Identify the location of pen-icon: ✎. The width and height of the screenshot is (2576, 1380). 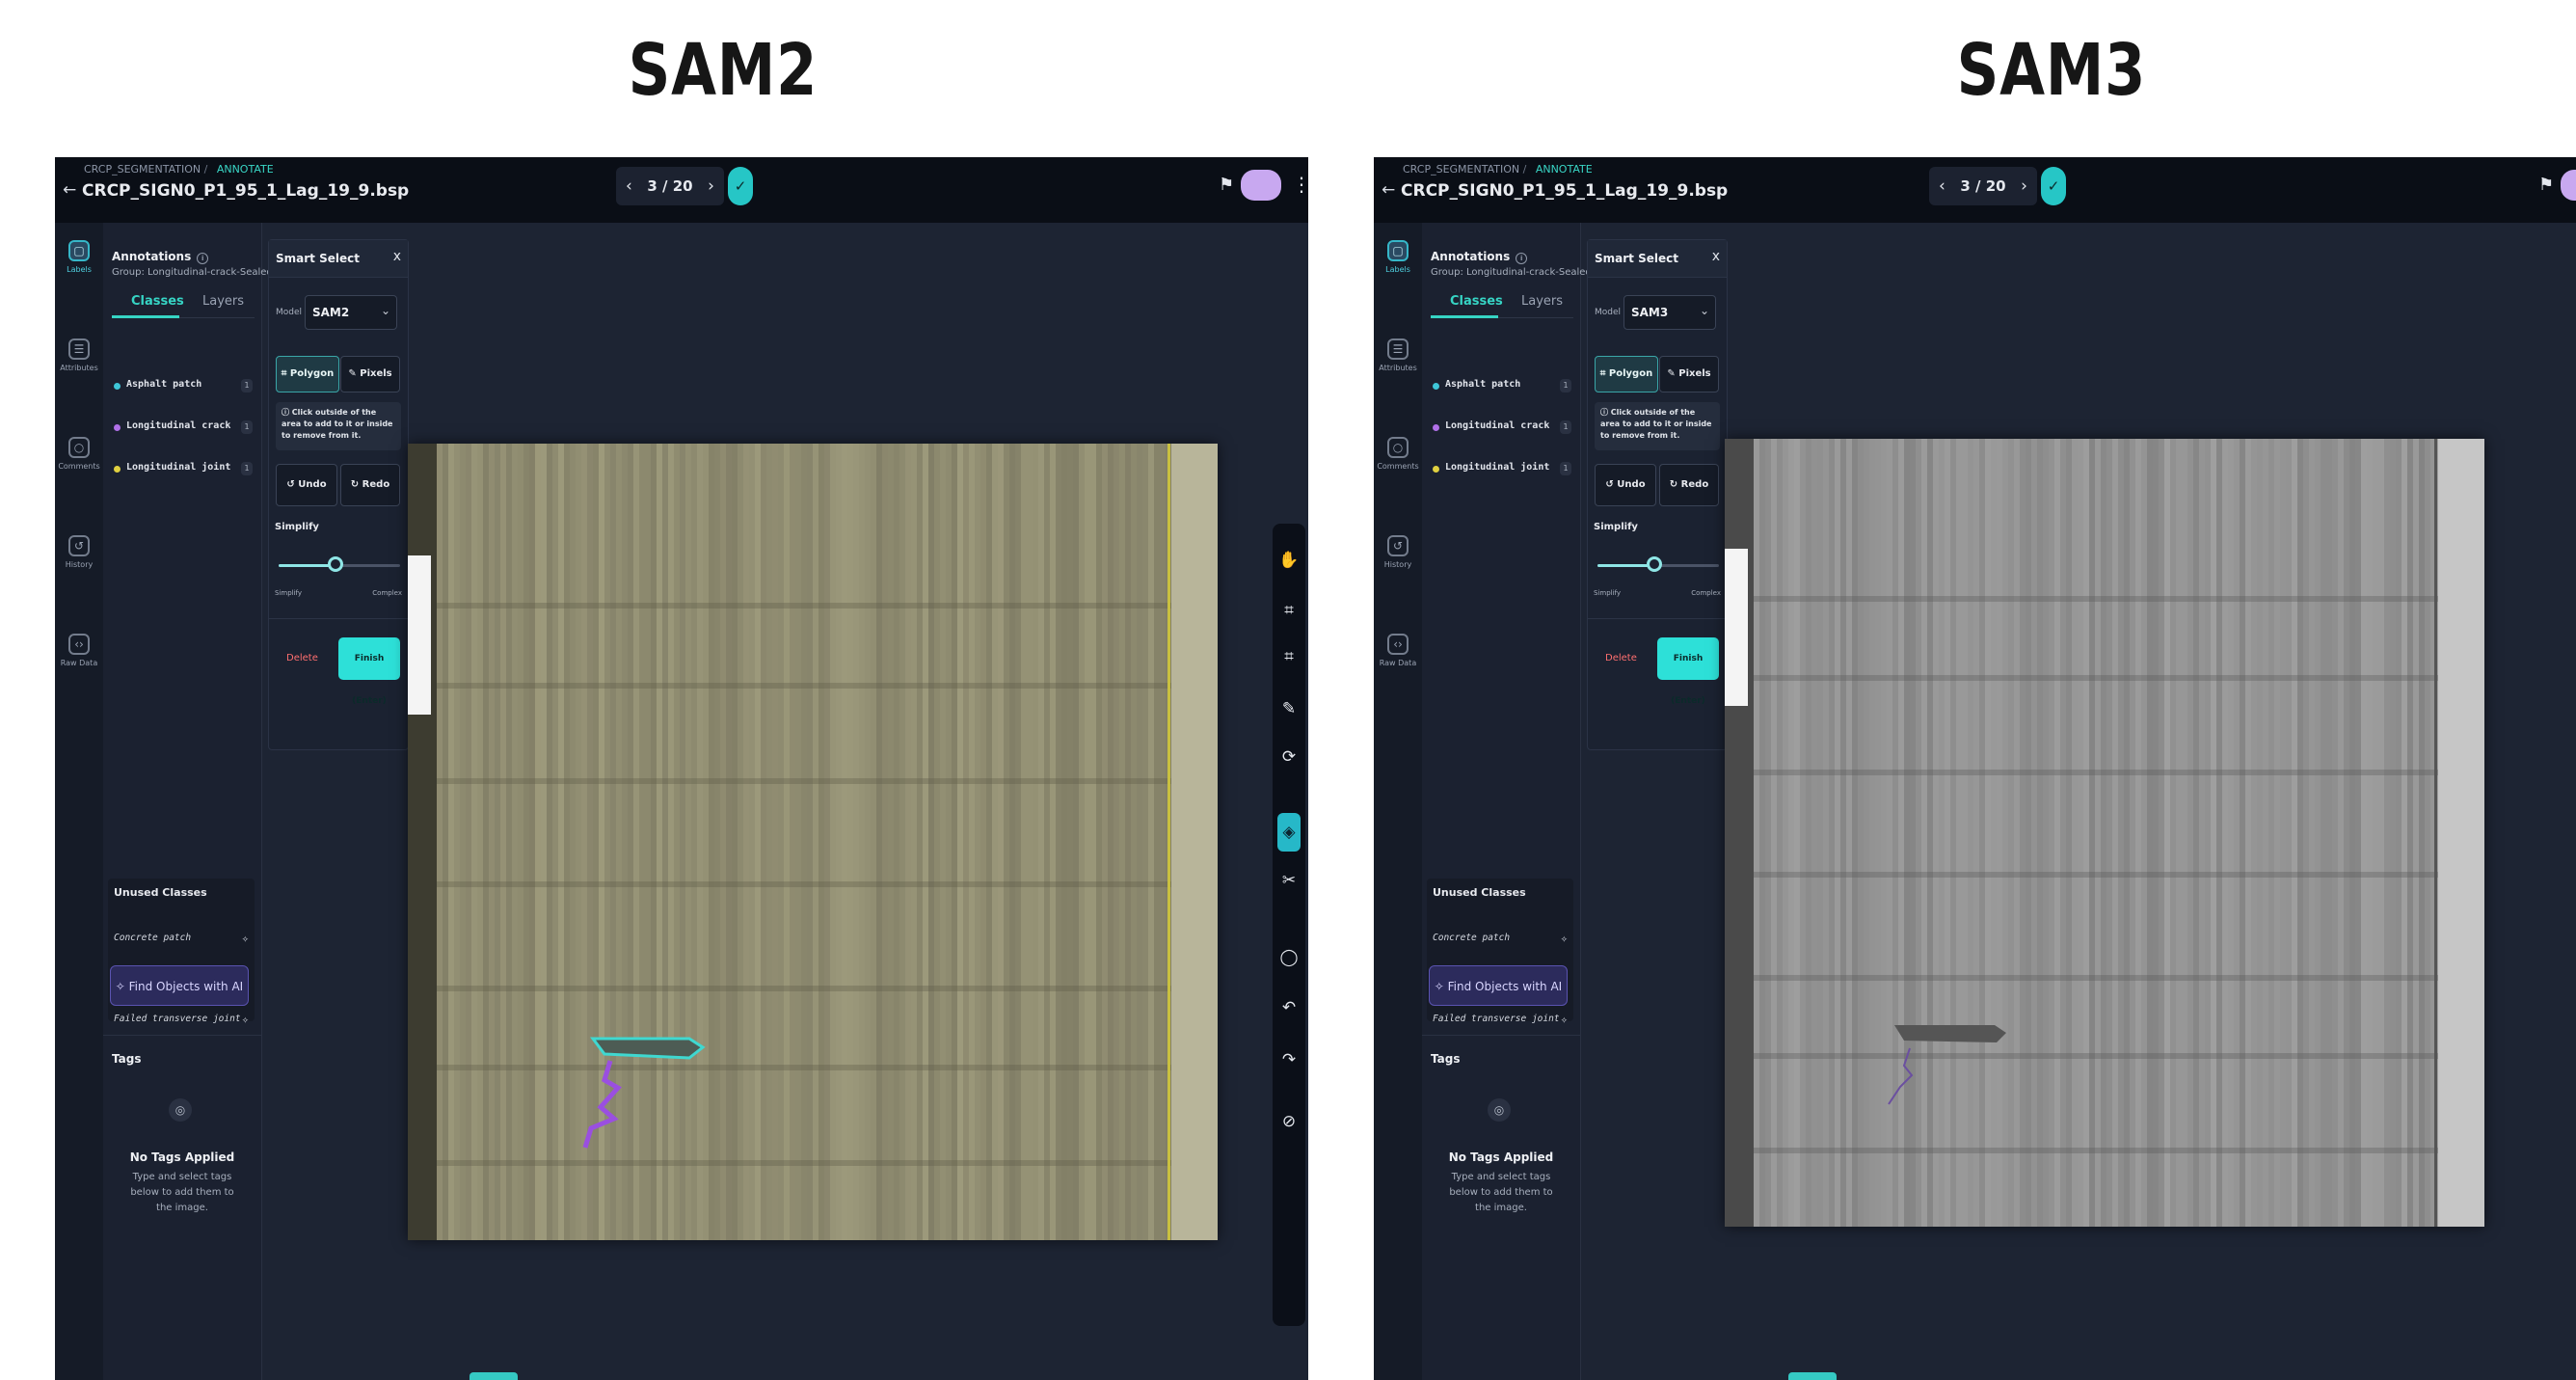
(1289, 708).